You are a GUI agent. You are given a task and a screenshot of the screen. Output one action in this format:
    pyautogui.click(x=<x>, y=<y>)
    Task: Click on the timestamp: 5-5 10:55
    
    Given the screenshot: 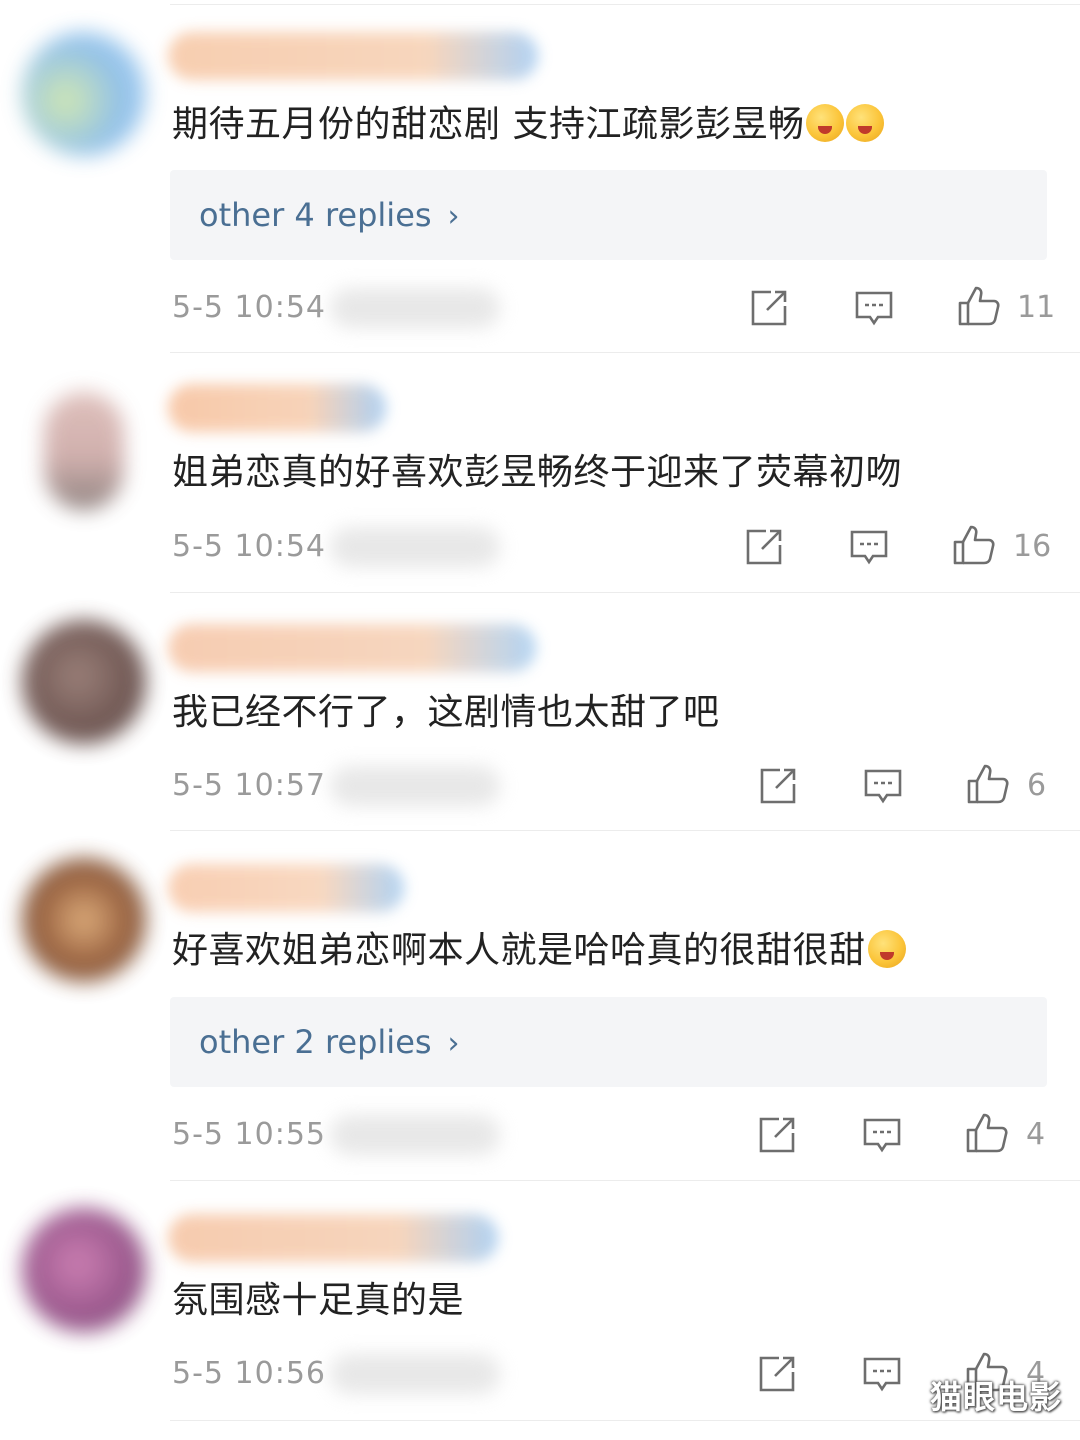 What is the action you would take?
    pyautogui.click(x=249, y=1134)
    